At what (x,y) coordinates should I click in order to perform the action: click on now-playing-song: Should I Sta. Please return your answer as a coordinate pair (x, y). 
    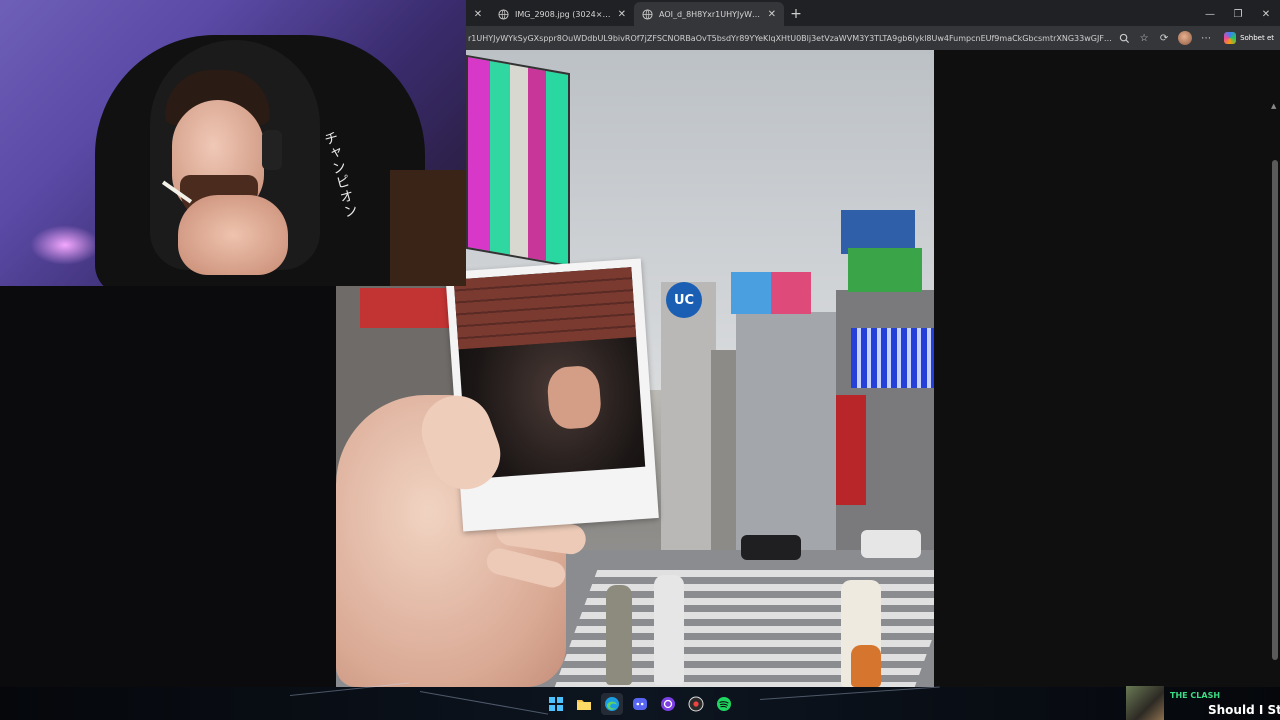
    Looking at the image, I should click on (1244, 710).